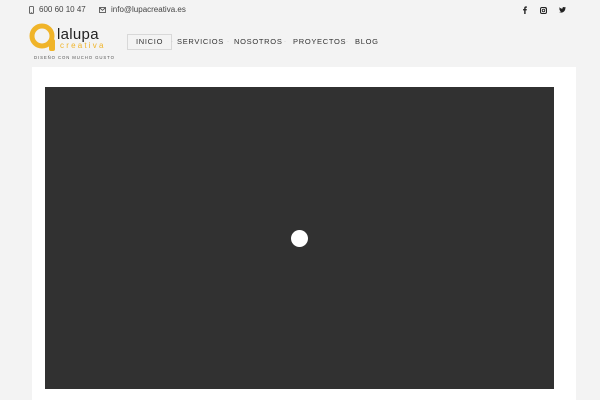 The image size is (600, 400). Describe the element at coordinates (562, 10) in the screenshot. I see `twitter-icon` at that location.